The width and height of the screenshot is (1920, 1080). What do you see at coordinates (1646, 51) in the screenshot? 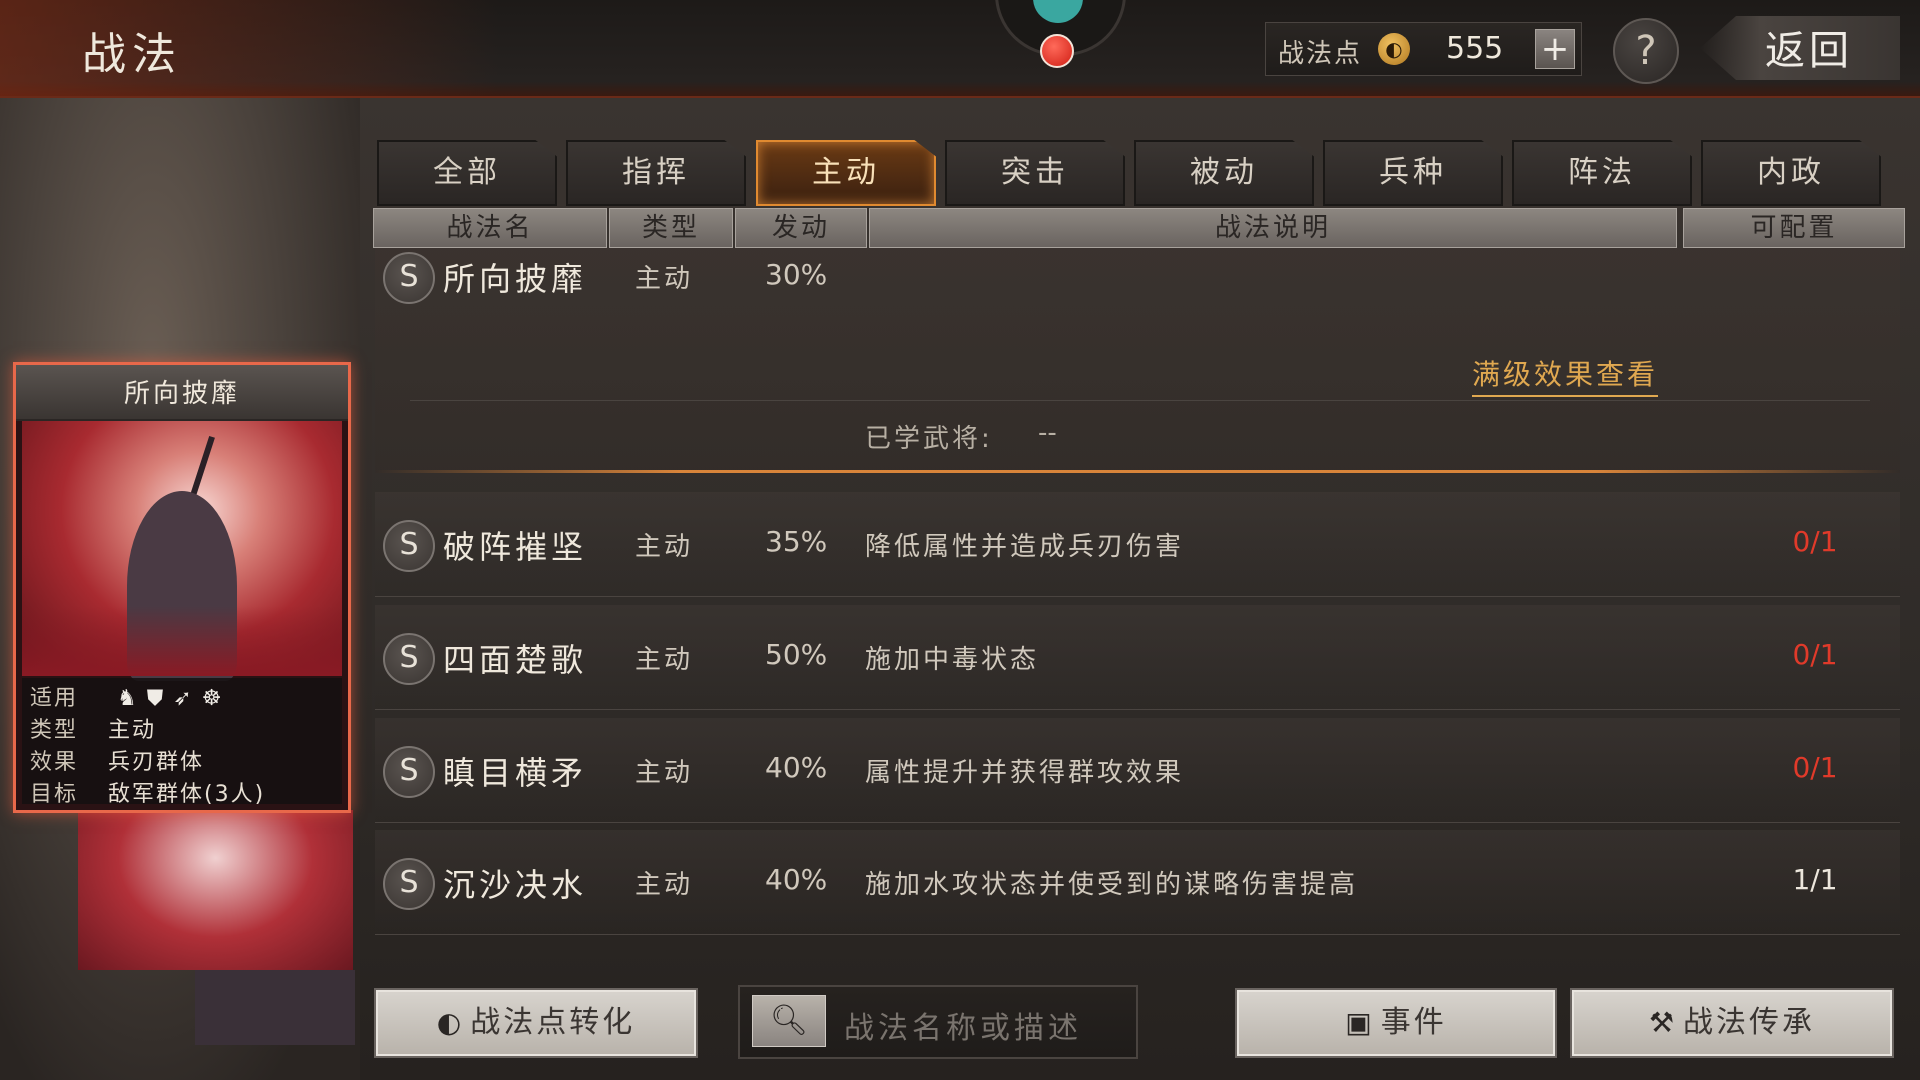
I see `help-button: ?` at bounding box center [1646, 51].